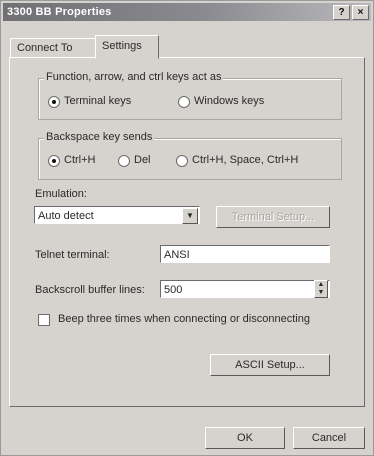  I want to click on backscroll-field: 500, so click(245, 289).